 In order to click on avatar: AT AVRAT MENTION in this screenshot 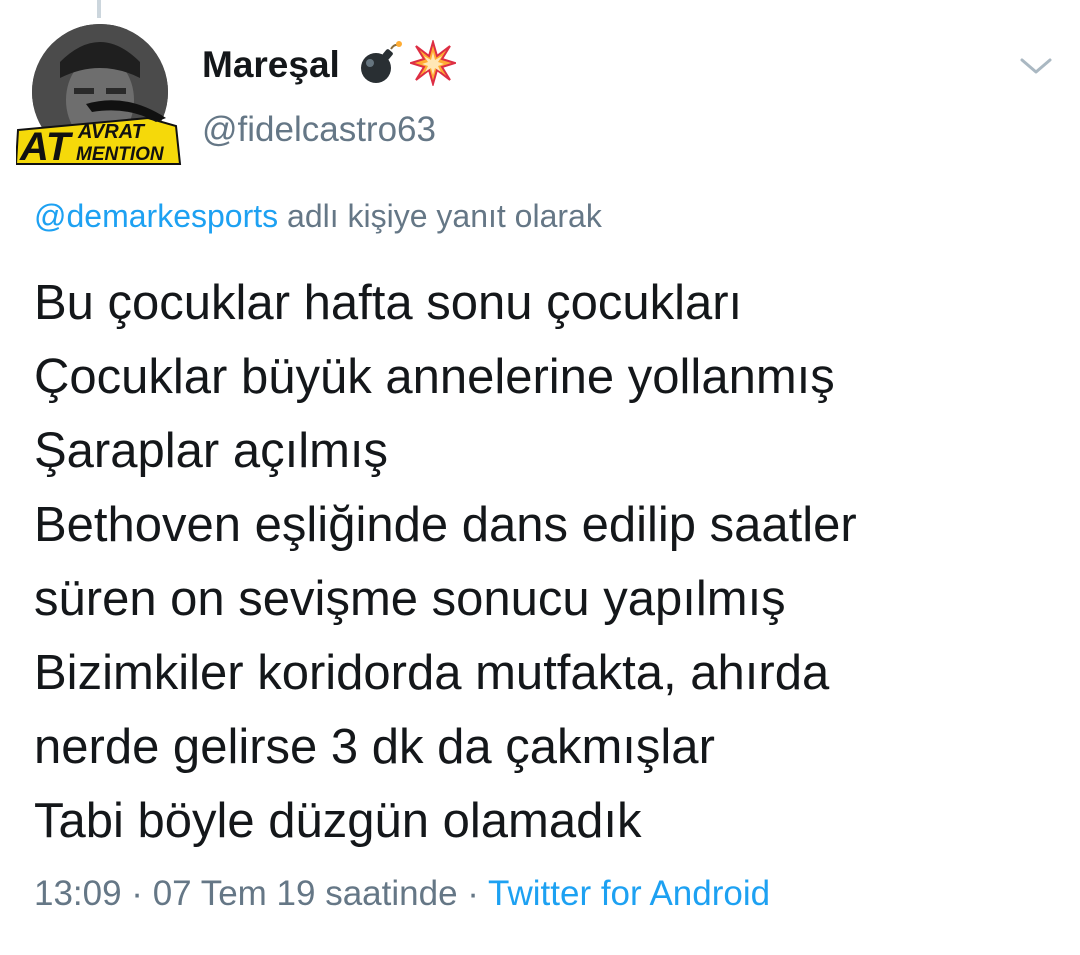, I will do `click(100, 97)`.